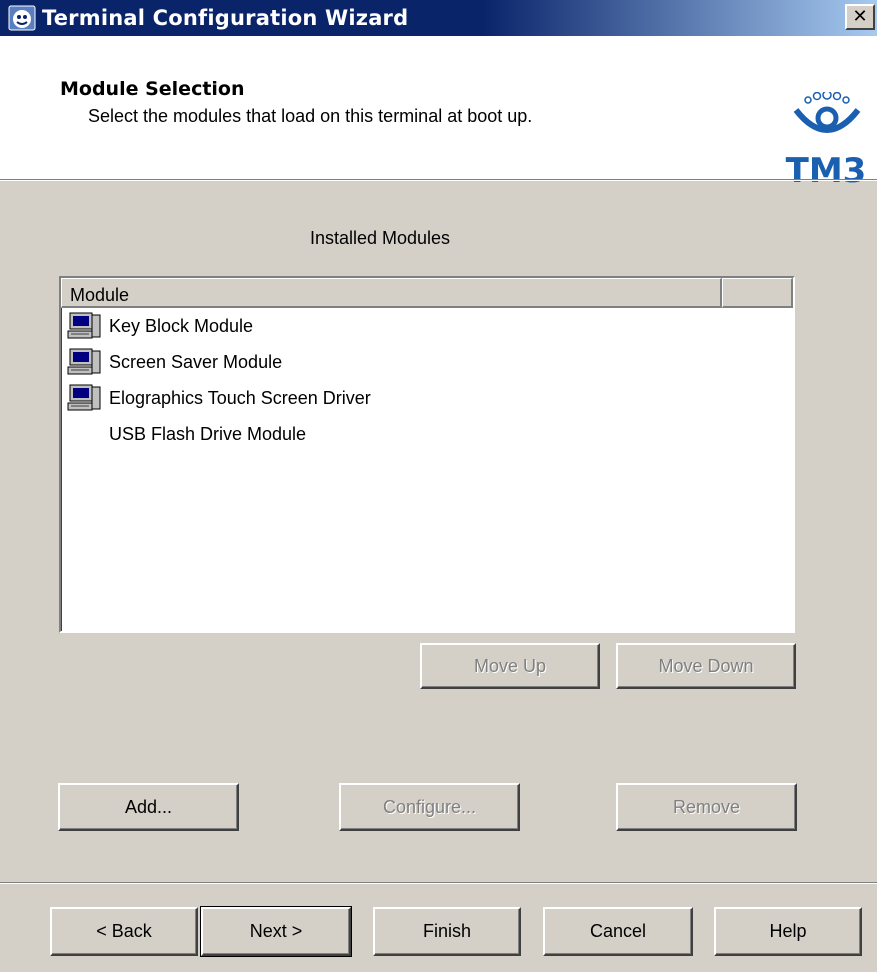 Image resolution: width=877 pixels, height=972 pixels. I want to click on list-item-label: Elographics Touch Screen Driver, so click(240, 397).